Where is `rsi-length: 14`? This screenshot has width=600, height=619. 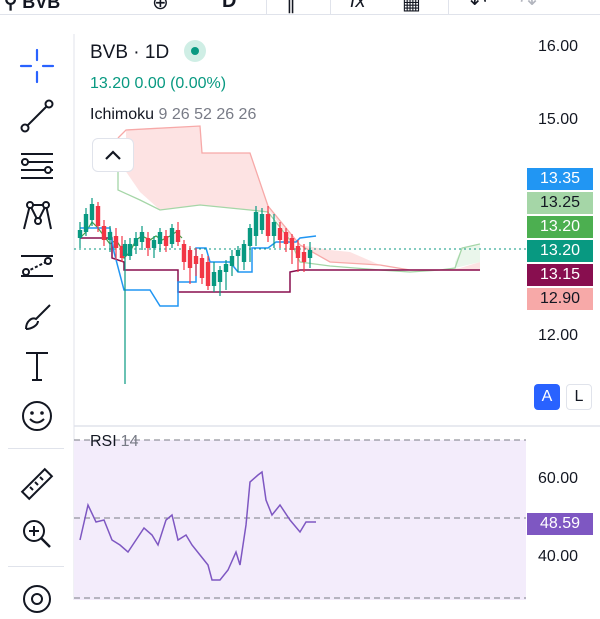
rsi-length: 14 is located at coordinates (129, 441).